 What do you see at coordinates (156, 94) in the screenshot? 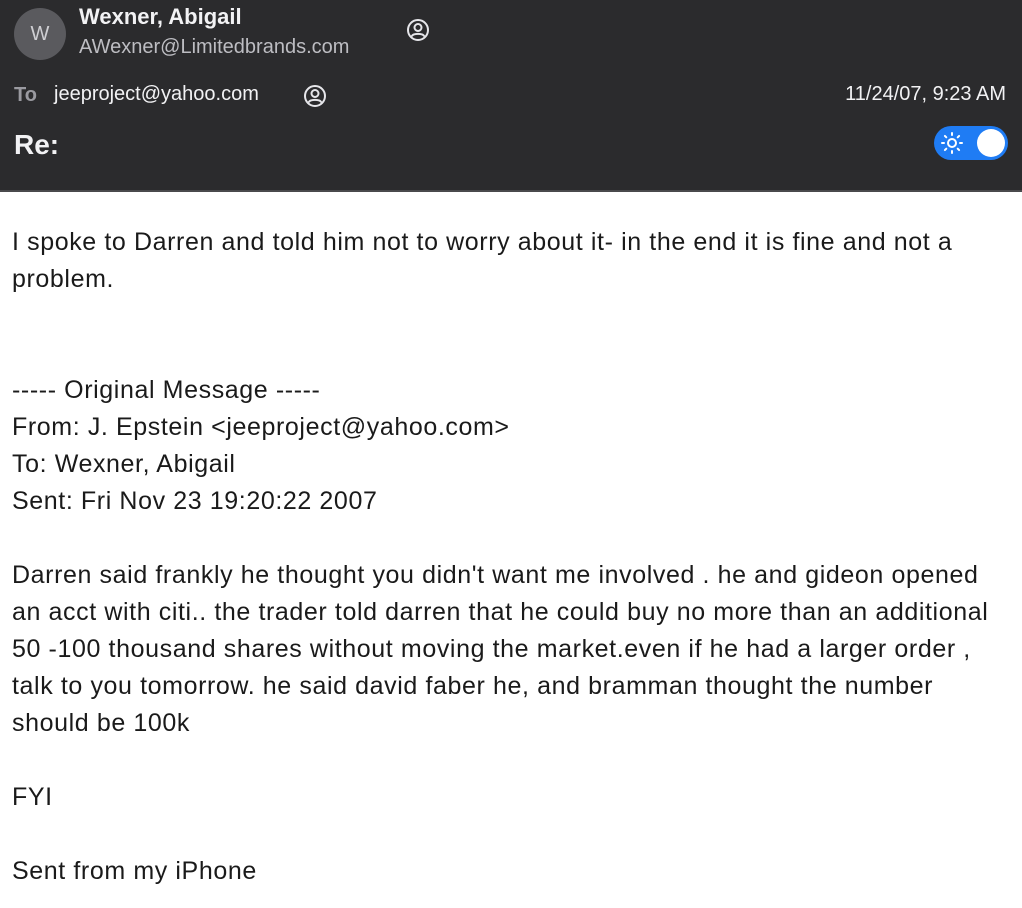
I see `recipient-address: jeeproject@yahoo.com` at bounding box center [156, 94].